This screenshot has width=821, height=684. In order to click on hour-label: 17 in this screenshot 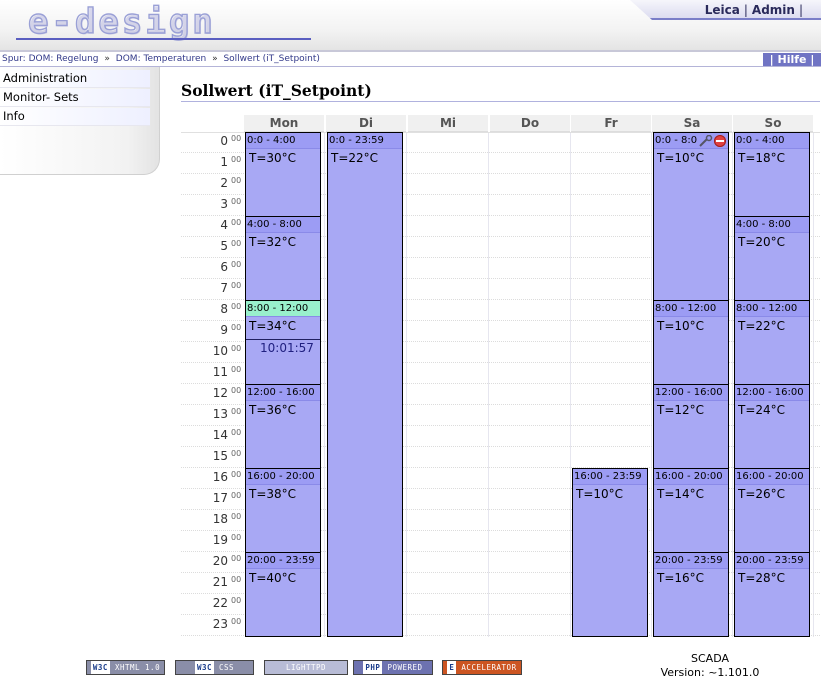, I will do `click(220, 498)`.